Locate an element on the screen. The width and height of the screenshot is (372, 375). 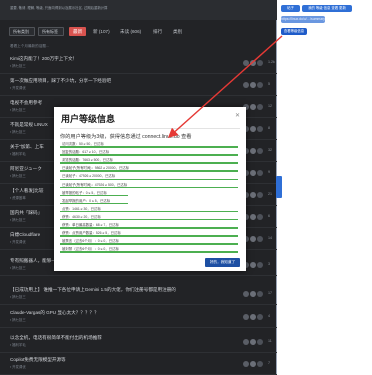
topic-title: Kimi这内能了！200万字上下文！ is located at coordinates (43, 59).